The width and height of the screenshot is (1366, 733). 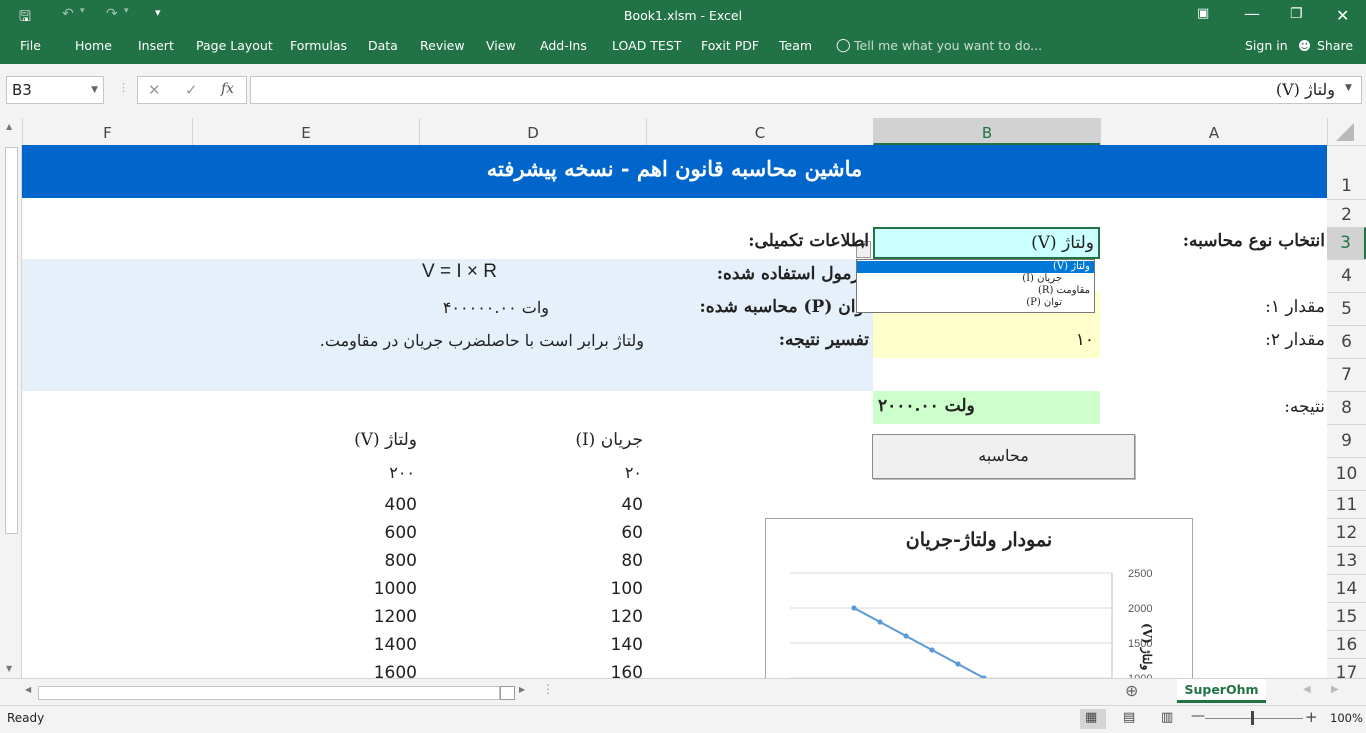 What do you see at coordinates (626, 670) in the screenshot?
I see `table-cell-current: 160` at bounding box center [626, 670].